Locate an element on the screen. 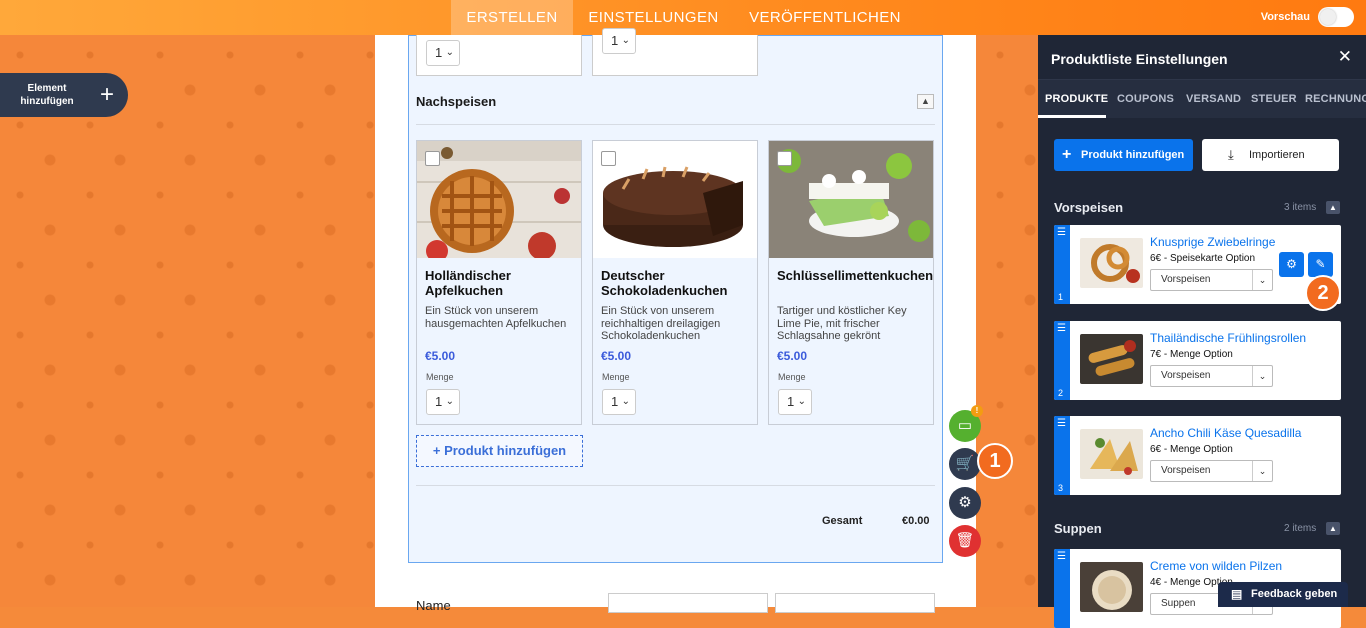 The height and width of the screenshot is (628, 1366). import-button: ⤓ Importieren is located at coordinates (1270, 155).